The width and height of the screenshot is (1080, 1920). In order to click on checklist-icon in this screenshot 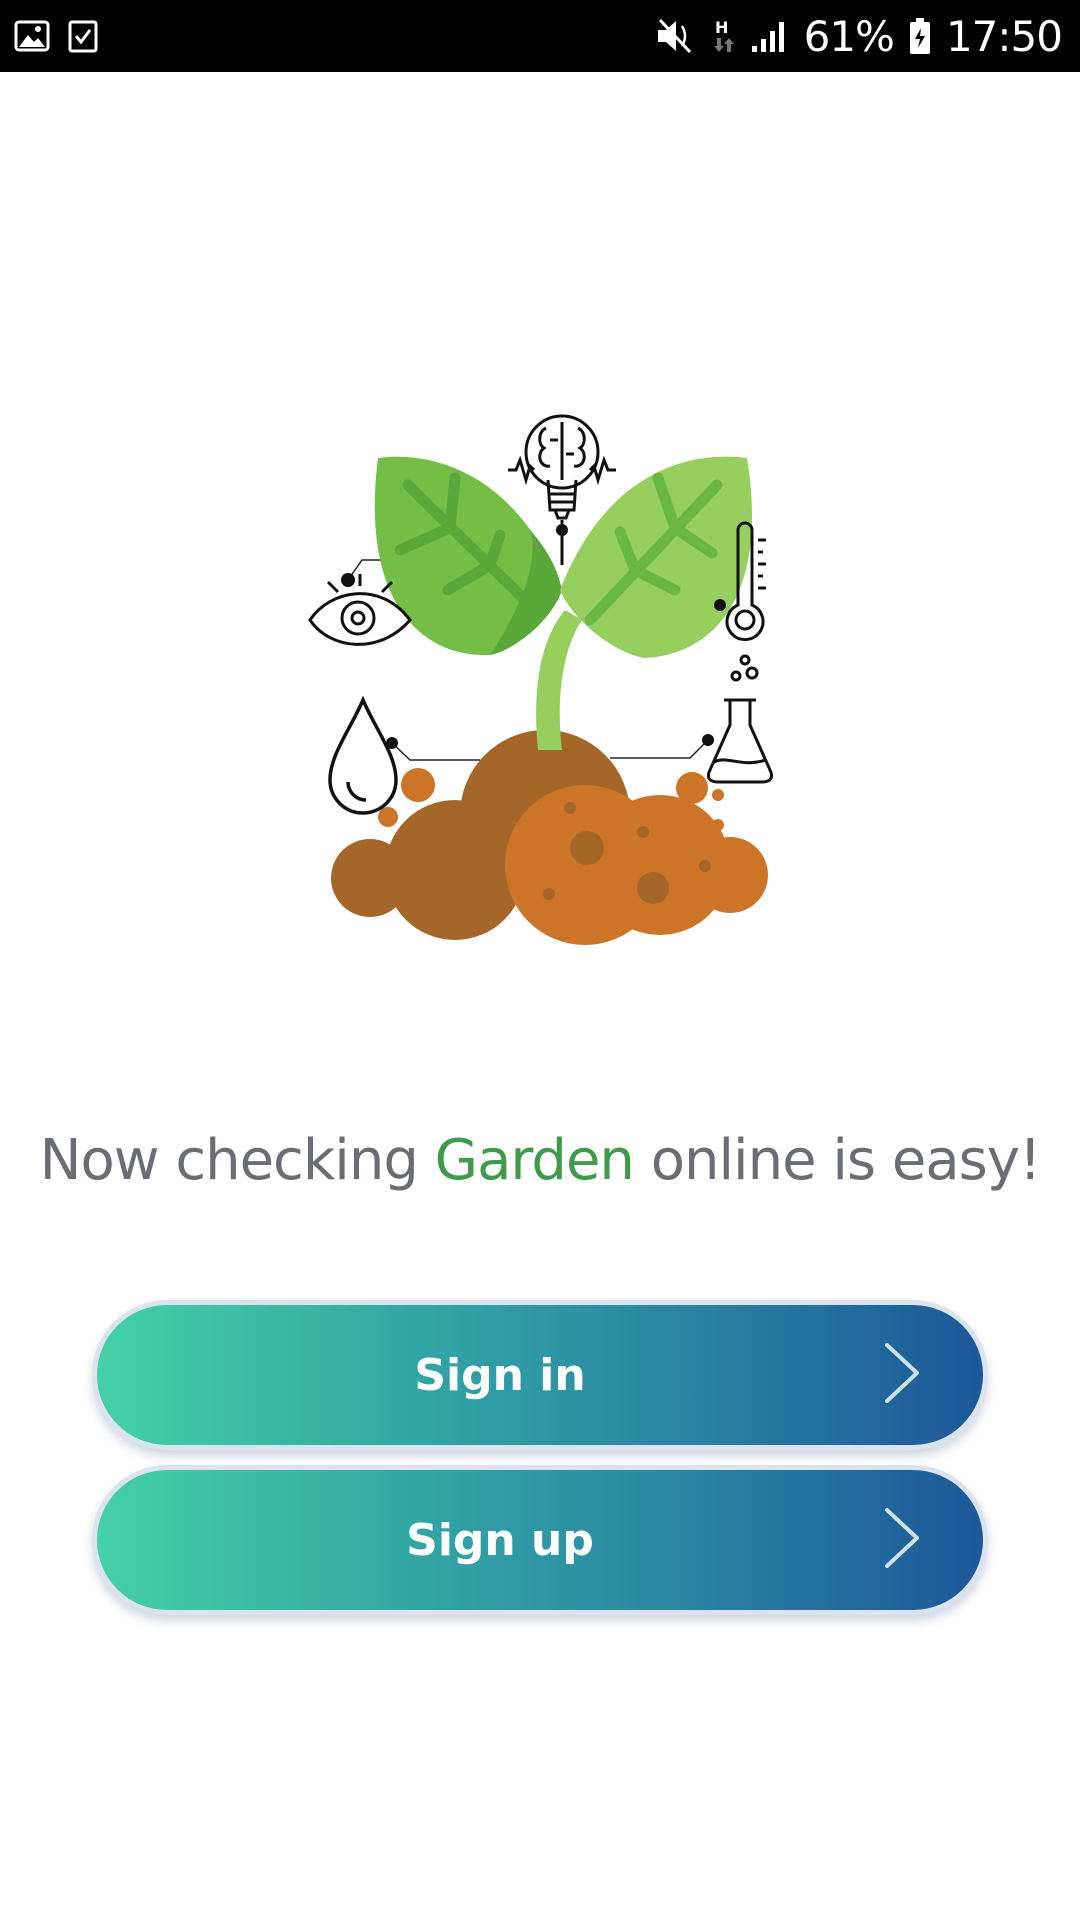, I will do `click(83, 36)`.